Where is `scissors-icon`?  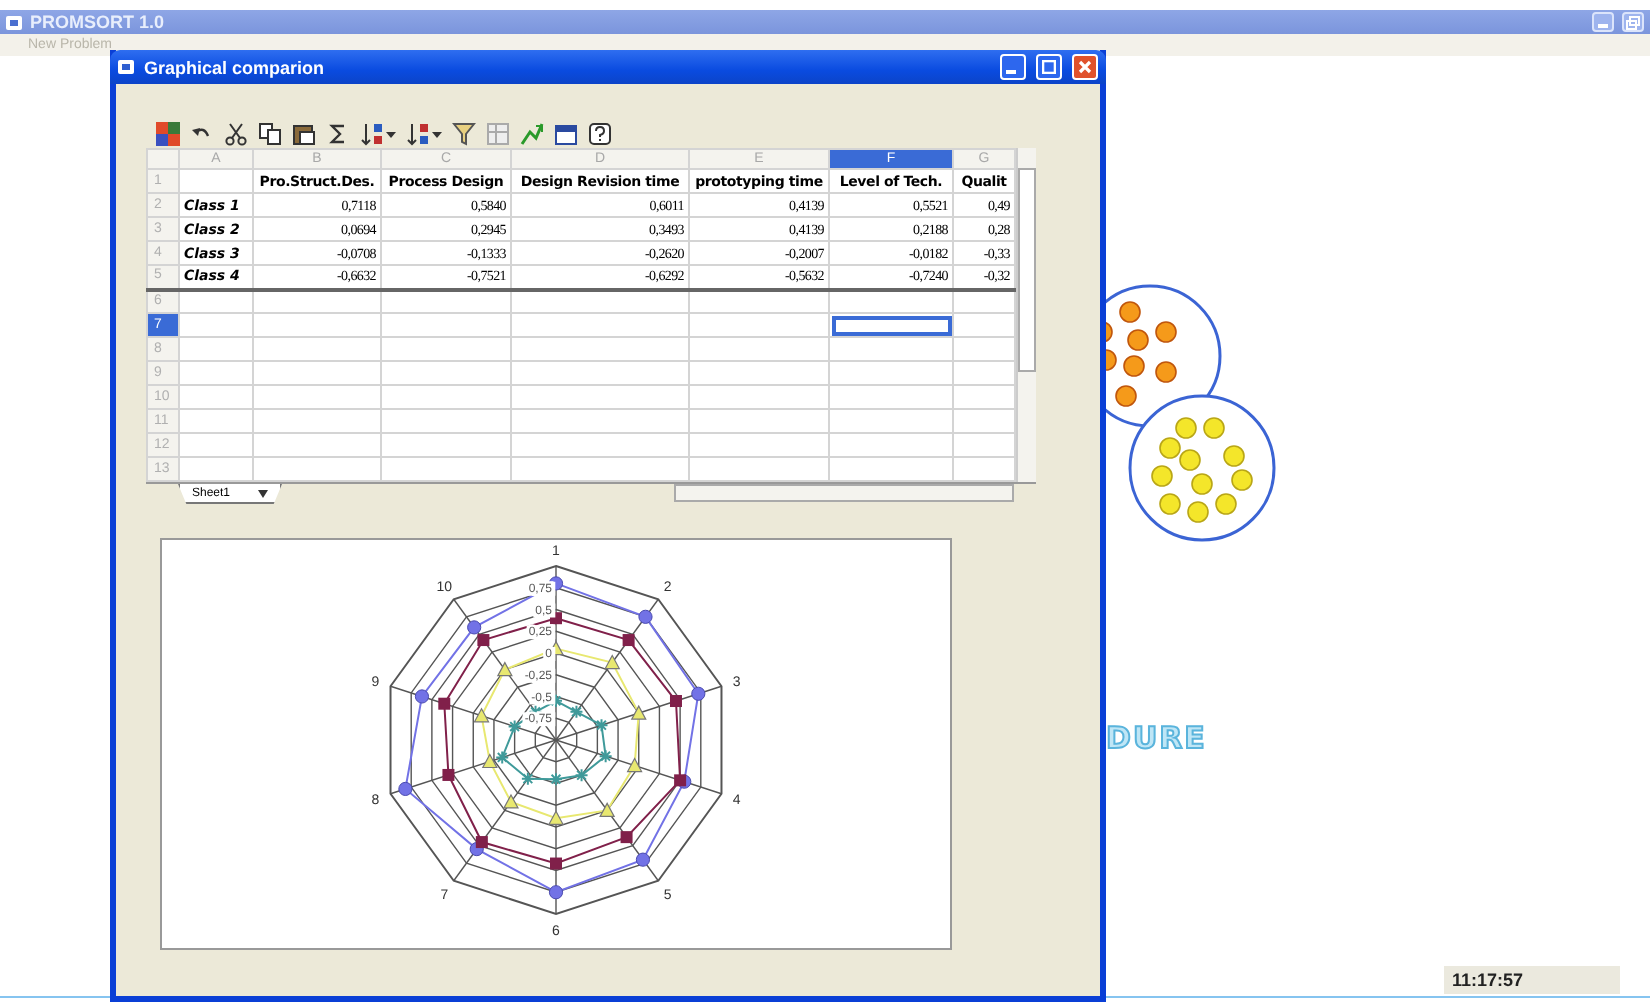
scissors-icon is located at coordinates (236, 133).